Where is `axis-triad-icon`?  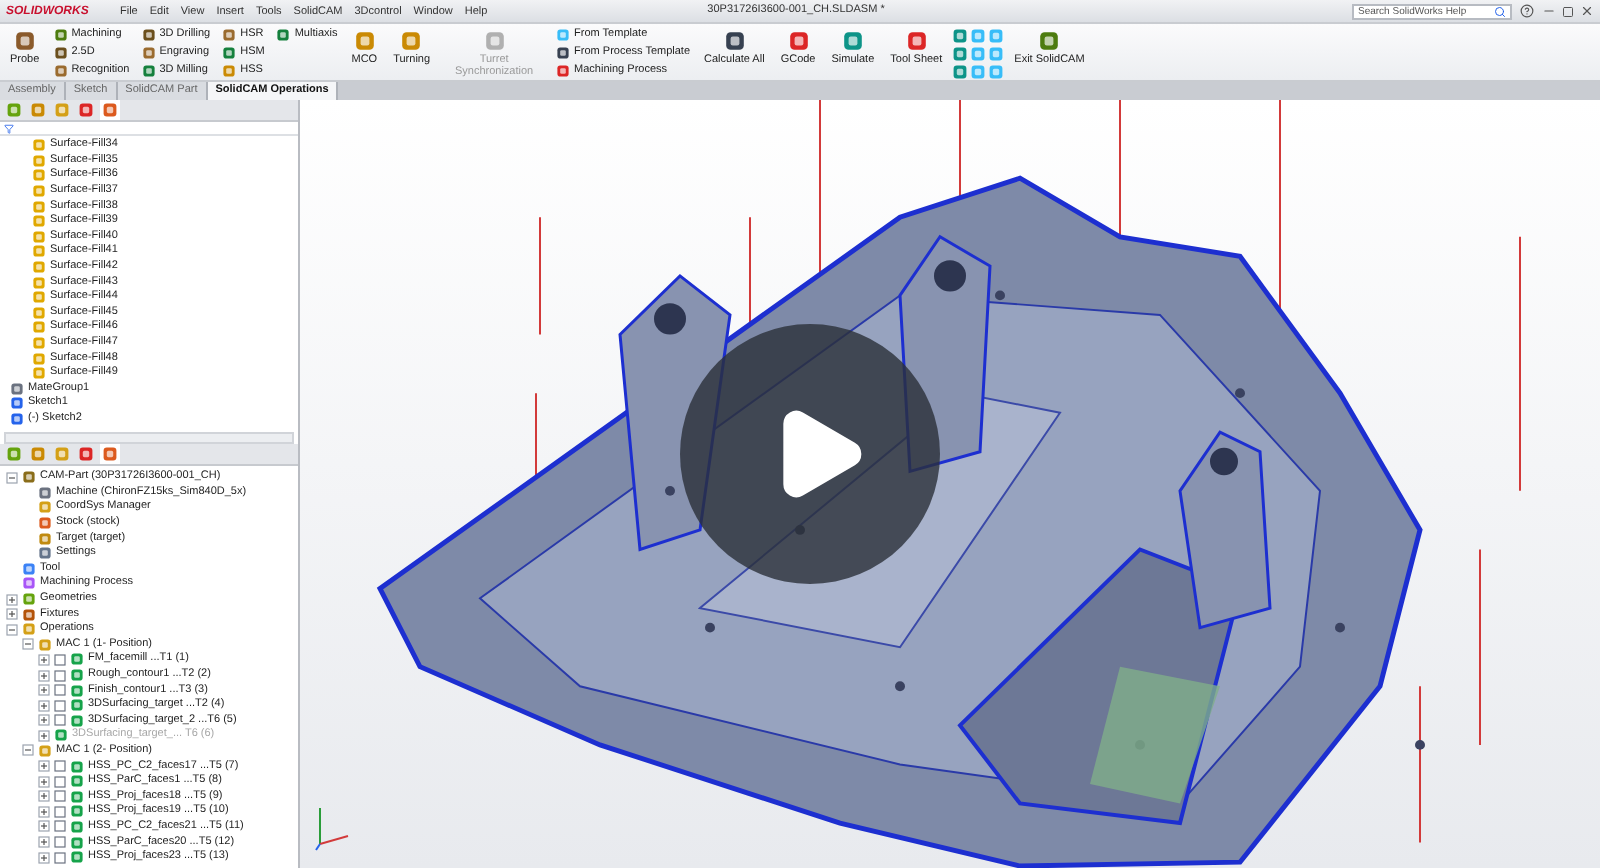 axis-triad-icon is located at coordinates (332, 828).